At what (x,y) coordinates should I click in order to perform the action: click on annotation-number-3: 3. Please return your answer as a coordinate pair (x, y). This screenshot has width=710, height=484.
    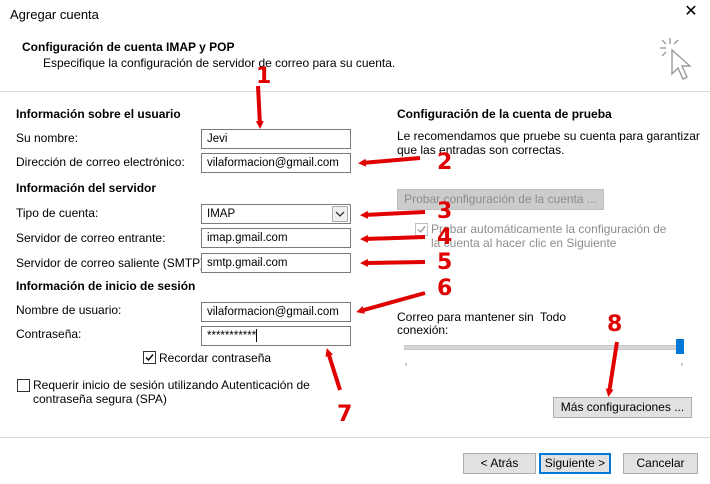
    Looking at the image, I should click on (445, 211).